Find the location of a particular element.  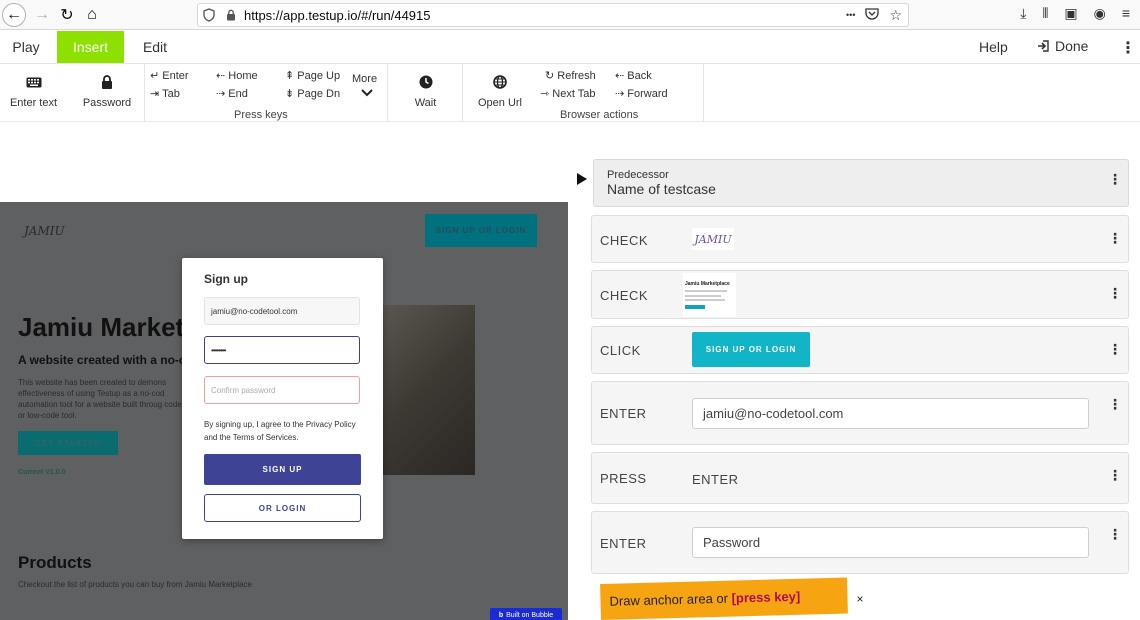

password-field: •••••••• is located at coordinates (282, 350).